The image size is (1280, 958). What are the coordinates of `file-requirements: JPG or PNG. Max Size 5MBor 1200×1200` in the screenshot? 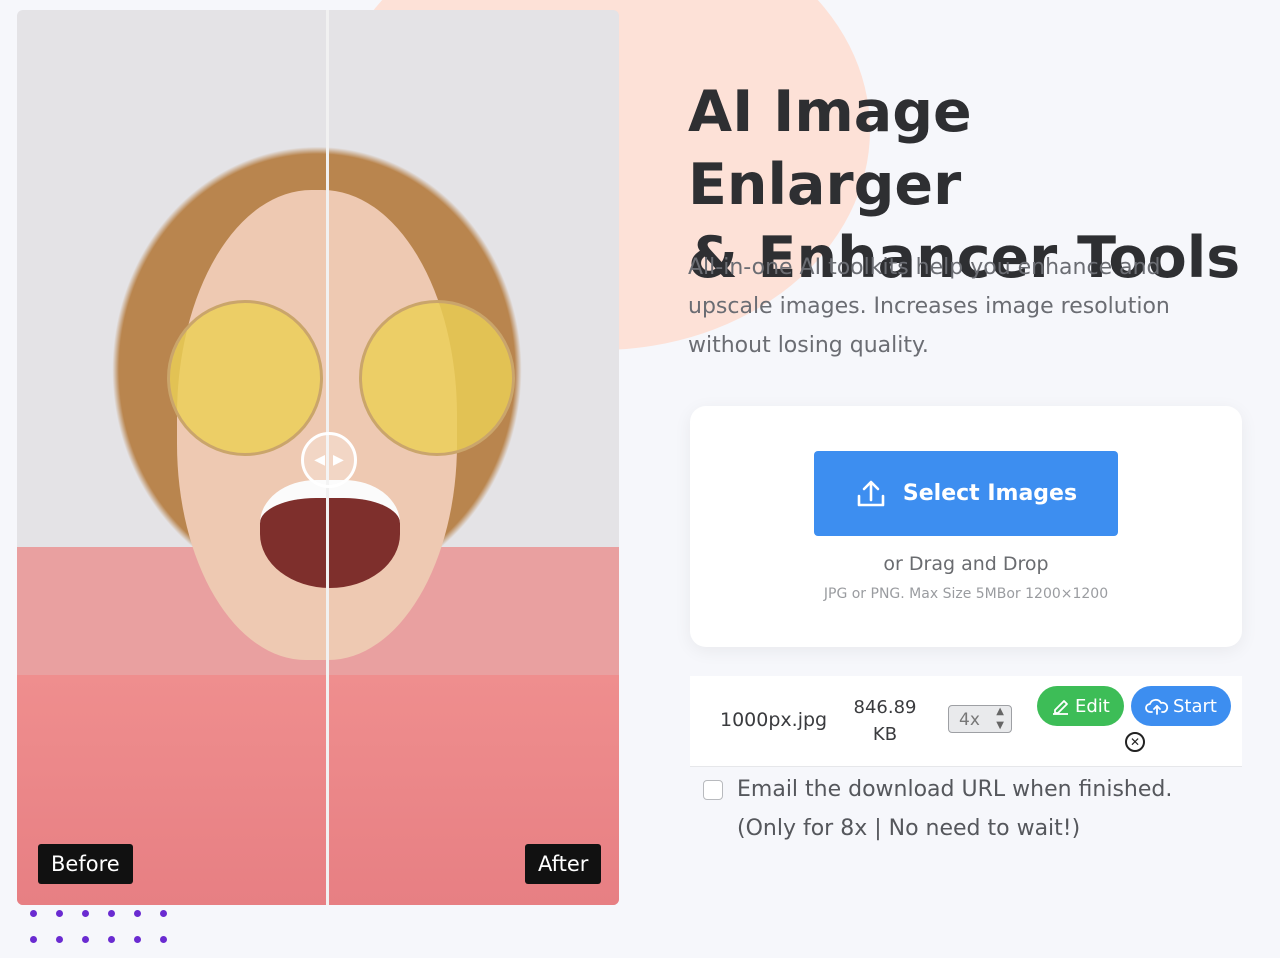 It's located at (966, 594).